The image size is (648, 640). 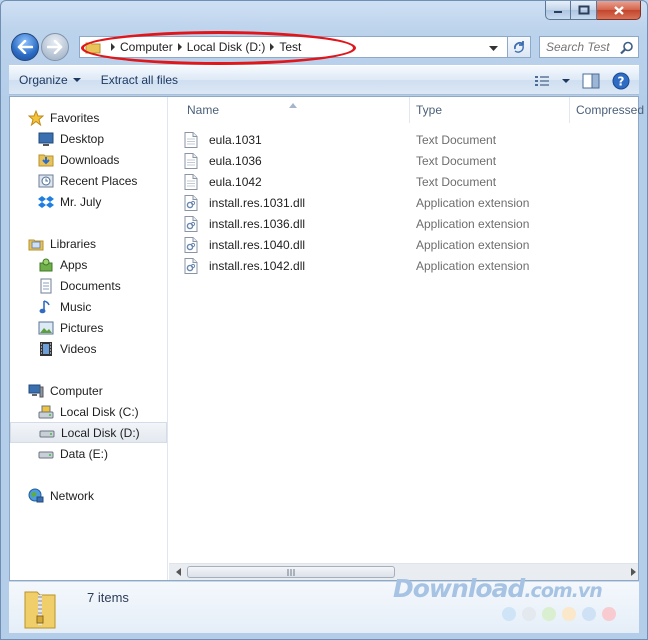 I want to click on scroll-left-icon, so click(x=178, y=572).